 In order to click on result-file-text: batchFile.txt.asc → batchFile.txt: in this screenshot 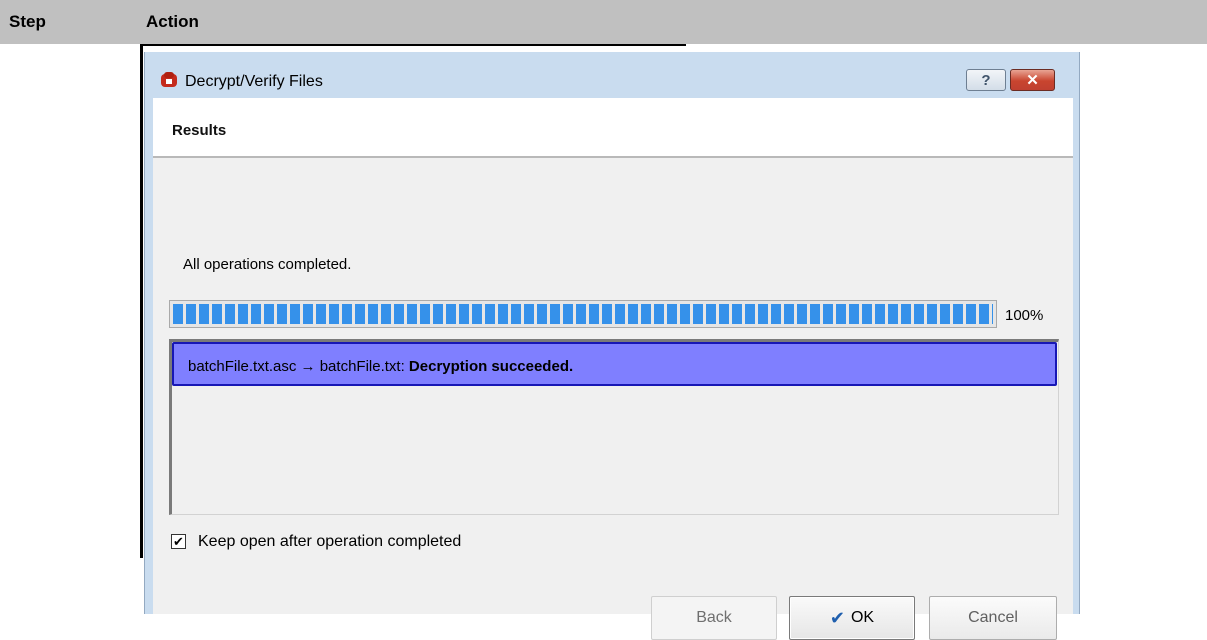, I will do `click(298, 366)`.